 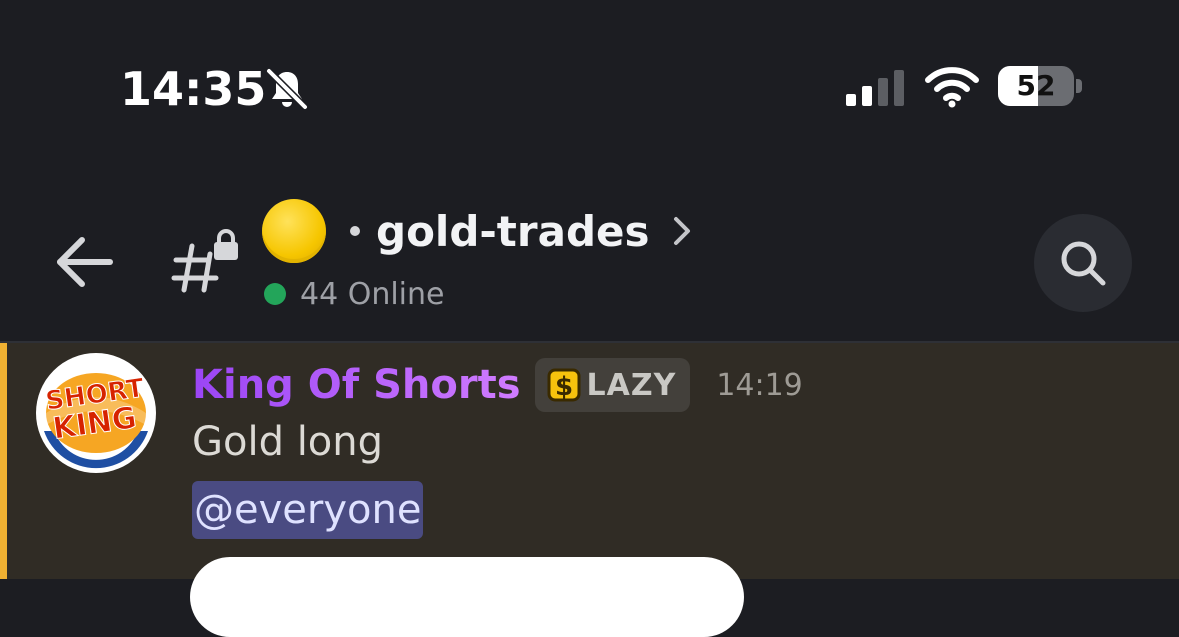 I want to click on cellular-signal-icon, so click(x=875, y=88).